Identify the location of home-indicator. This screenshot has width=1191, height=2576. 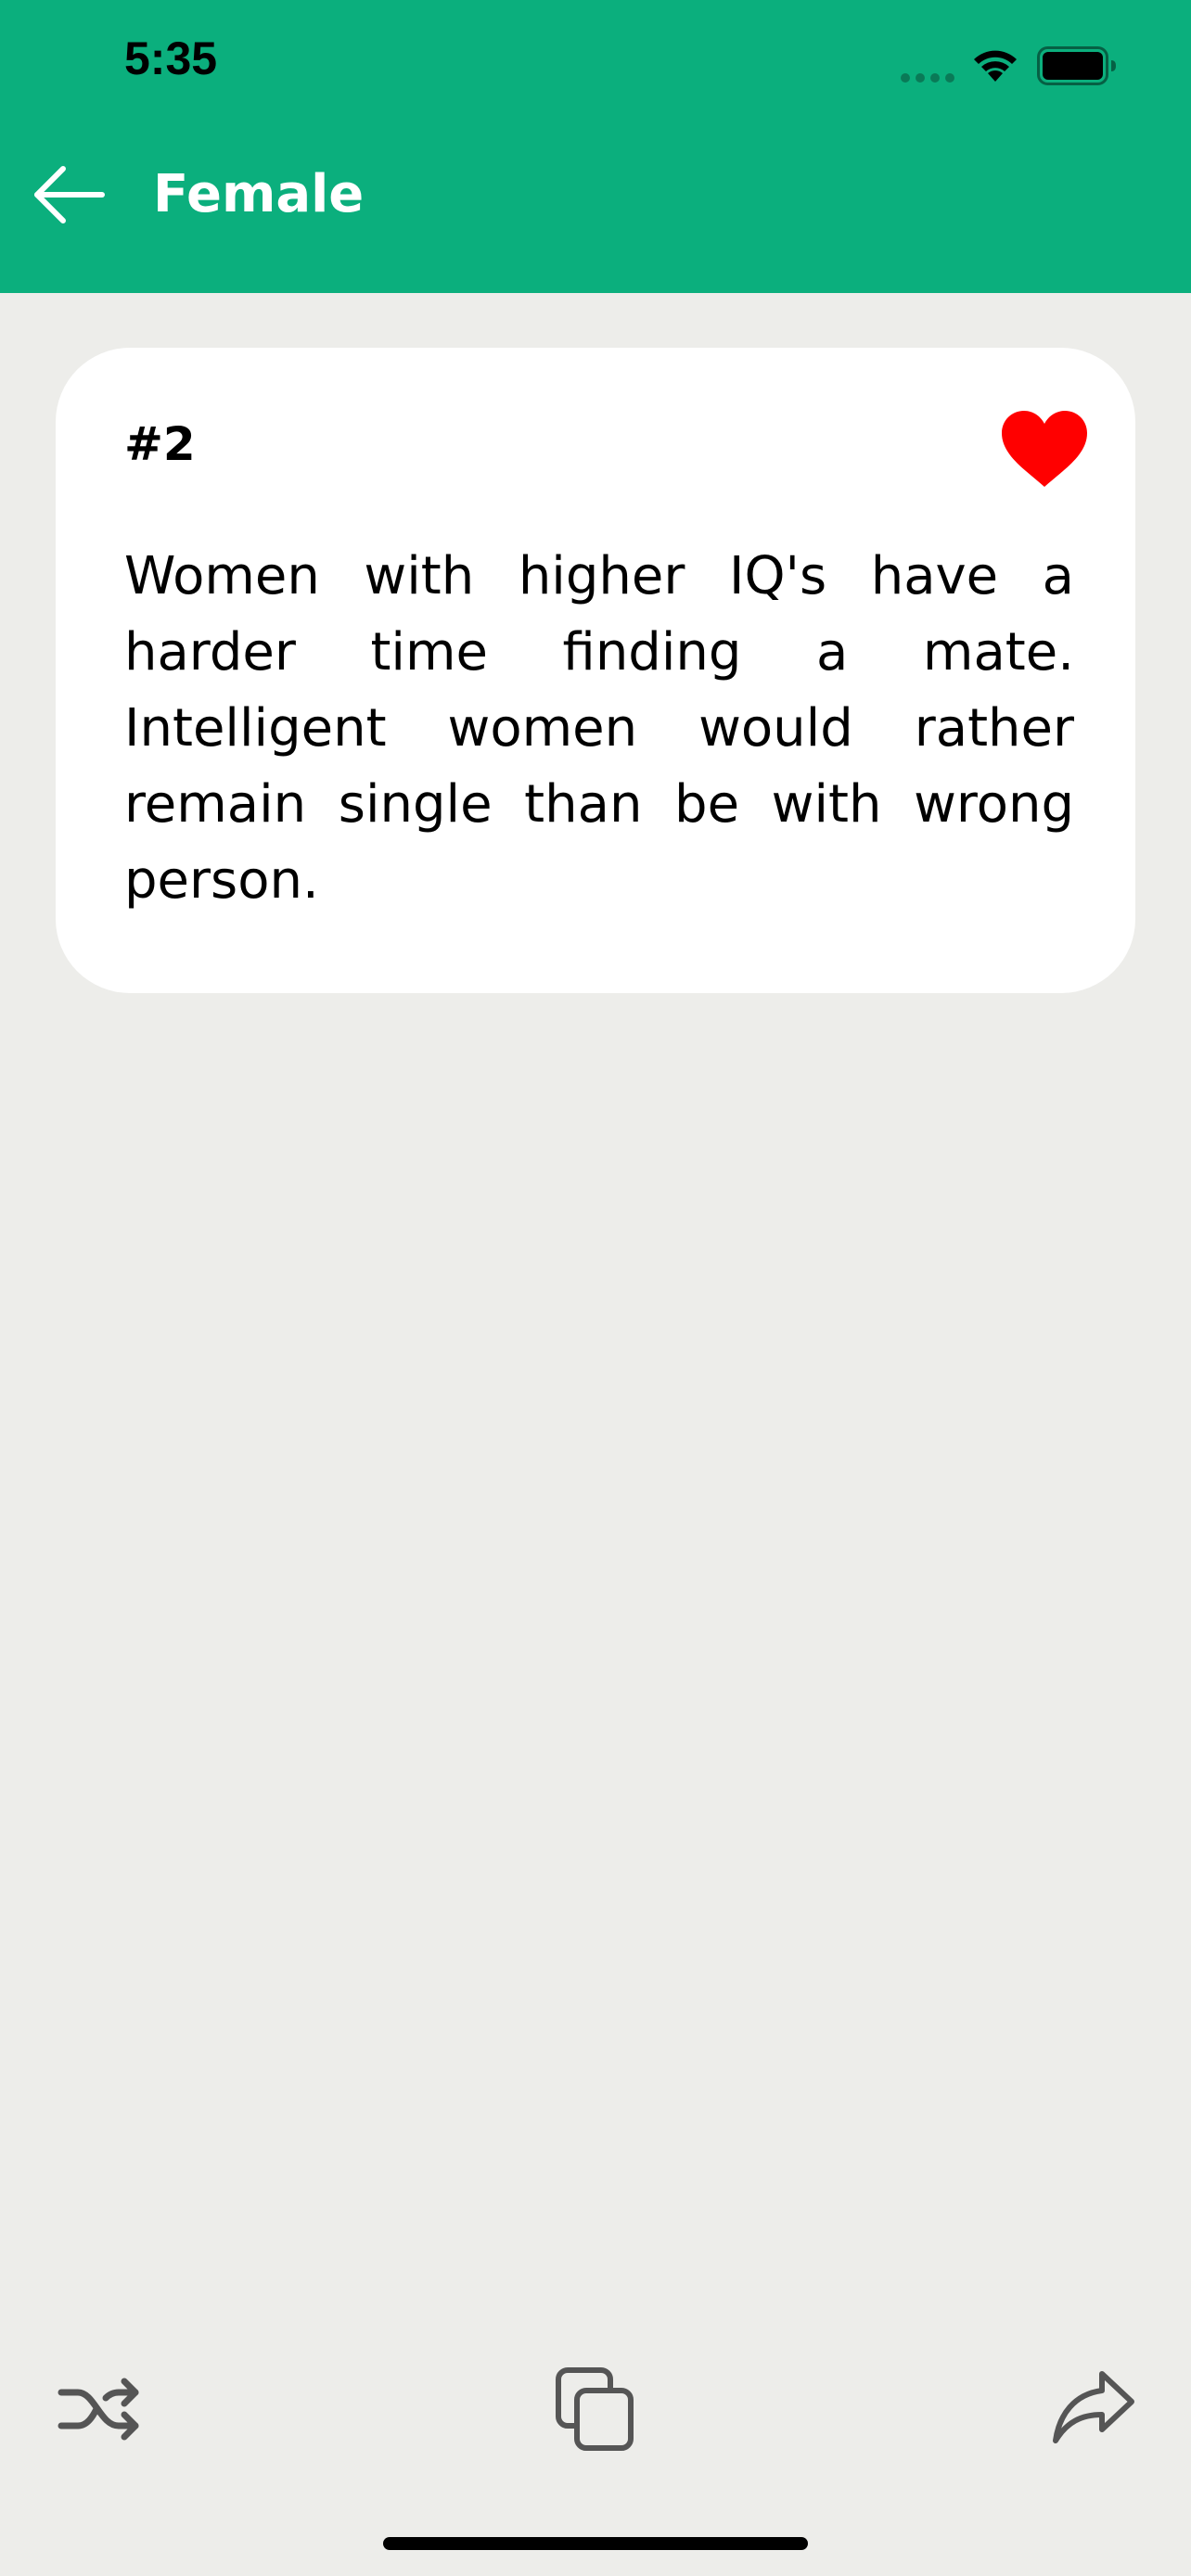
(595, 2543).